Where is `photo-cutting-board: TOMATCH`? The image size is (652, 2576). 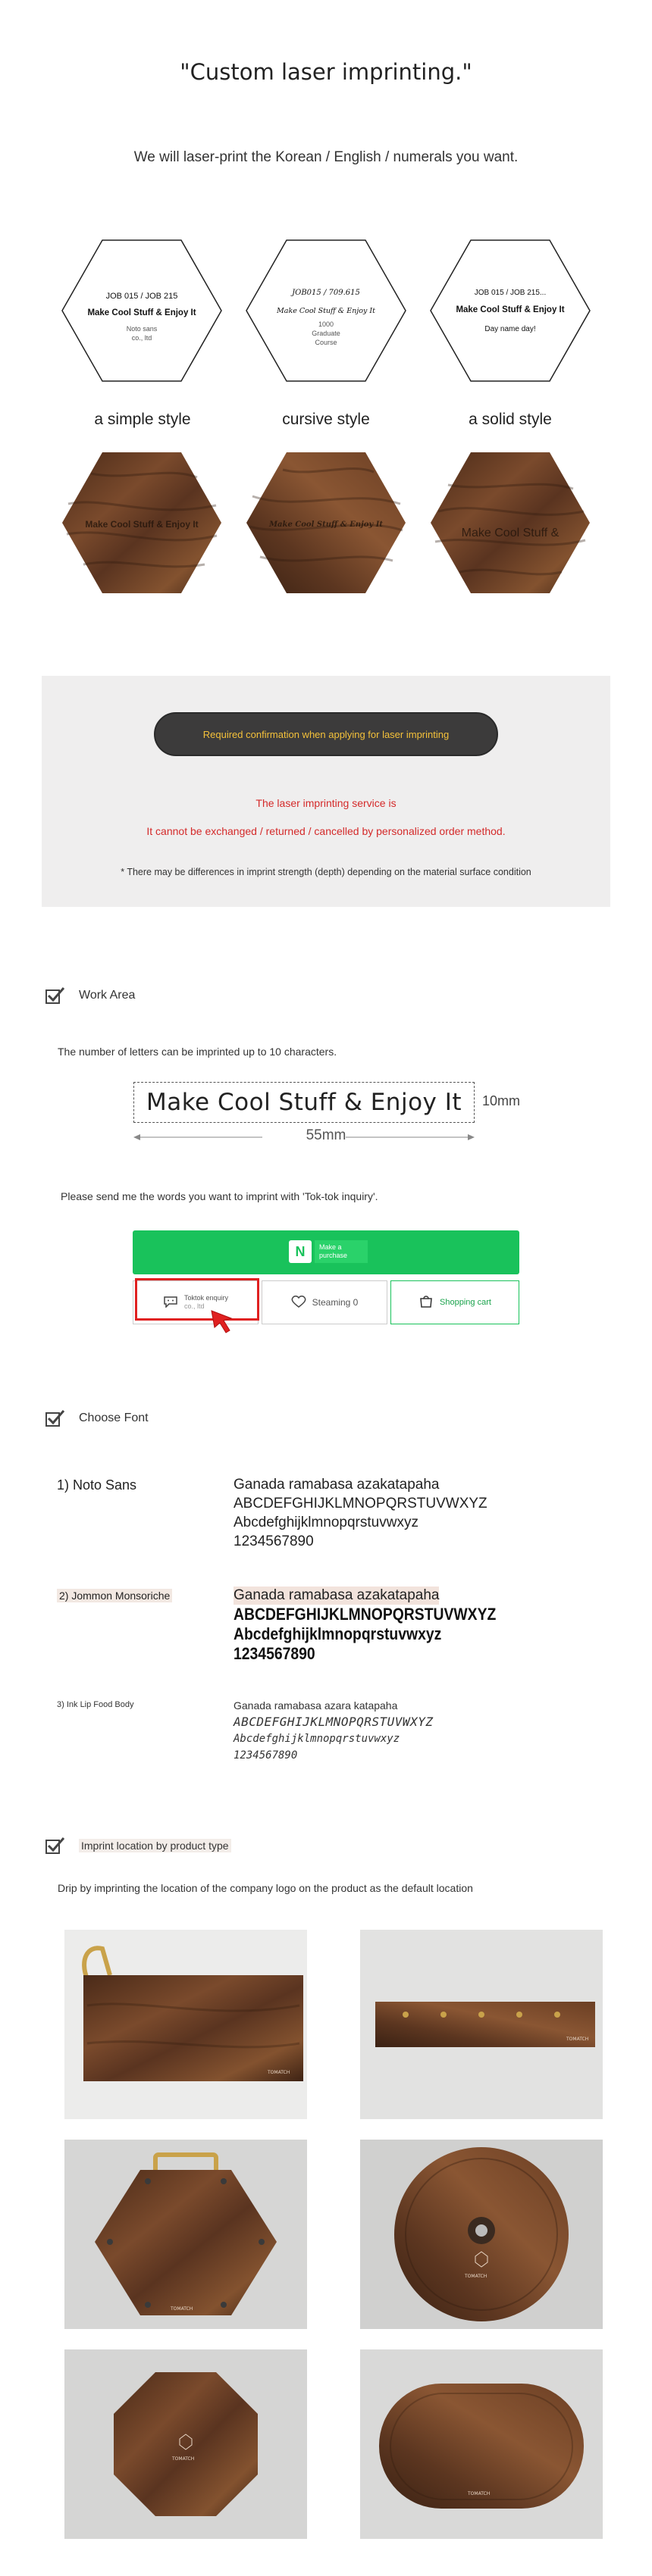
photo-cutting-board: TOMATCH is located at coordinates (185, 2025).